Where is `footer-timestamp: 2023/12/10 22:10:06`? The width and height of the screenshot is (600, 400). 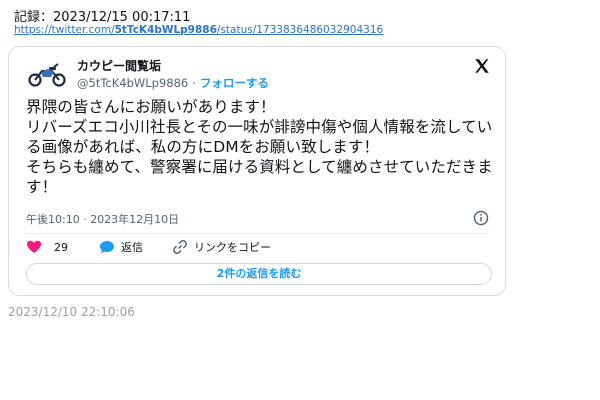
footer-timestamp: 2023/12/10 22:10:06 is located at coordinates (71, 312).